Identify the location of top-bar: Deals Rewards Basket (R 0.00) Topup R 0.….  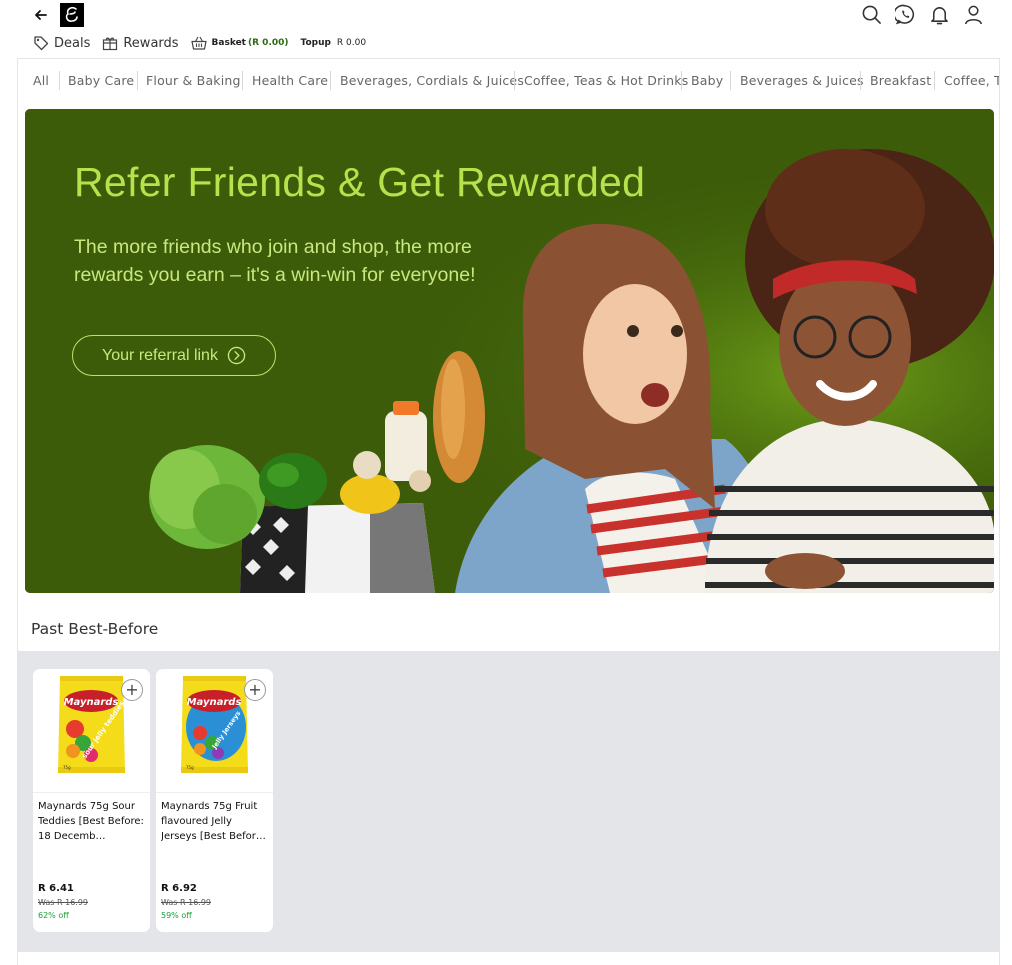
(506, 29).